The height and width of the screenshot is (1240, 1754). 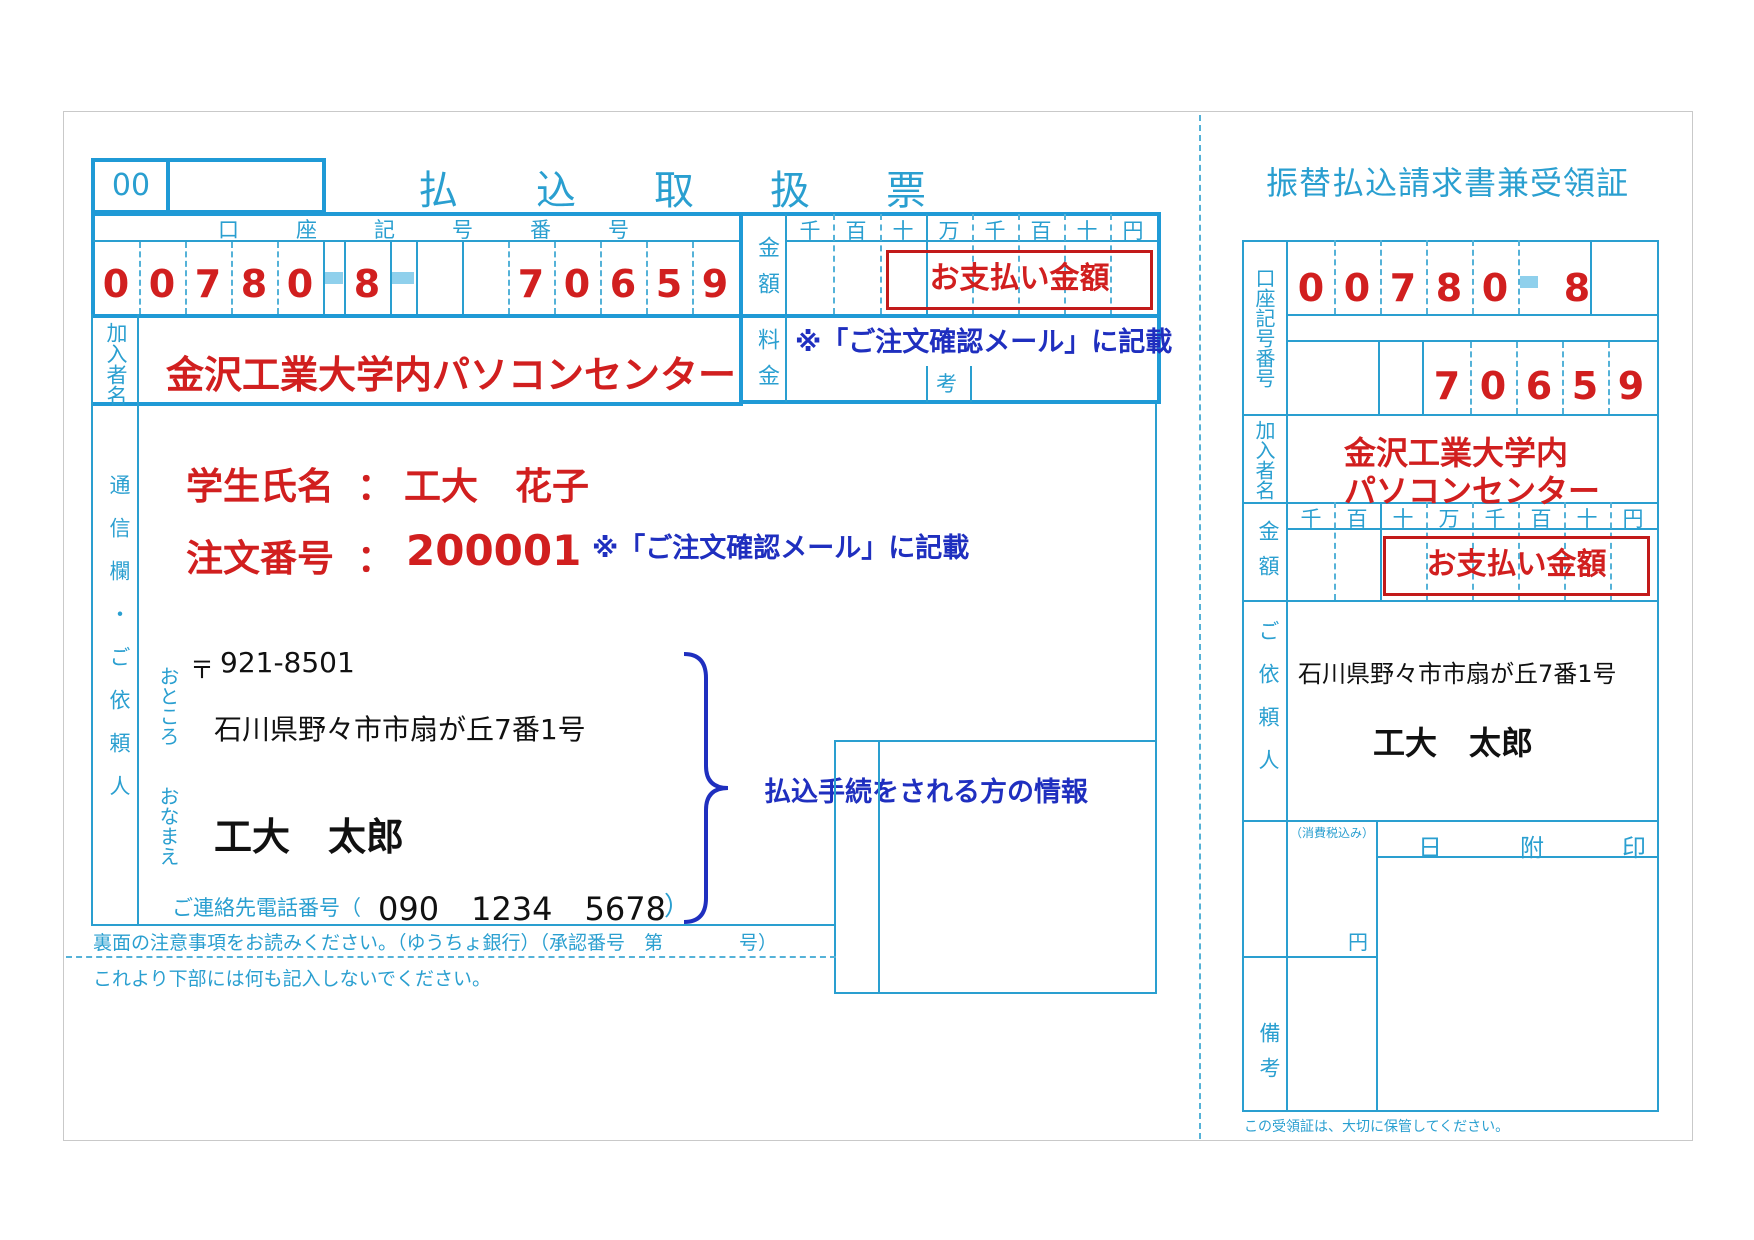 What do you see at coordinates (1633, 519) in the screenshot?
I see `receipt-amount-unit: 円` at bounding box center [1633, 519].